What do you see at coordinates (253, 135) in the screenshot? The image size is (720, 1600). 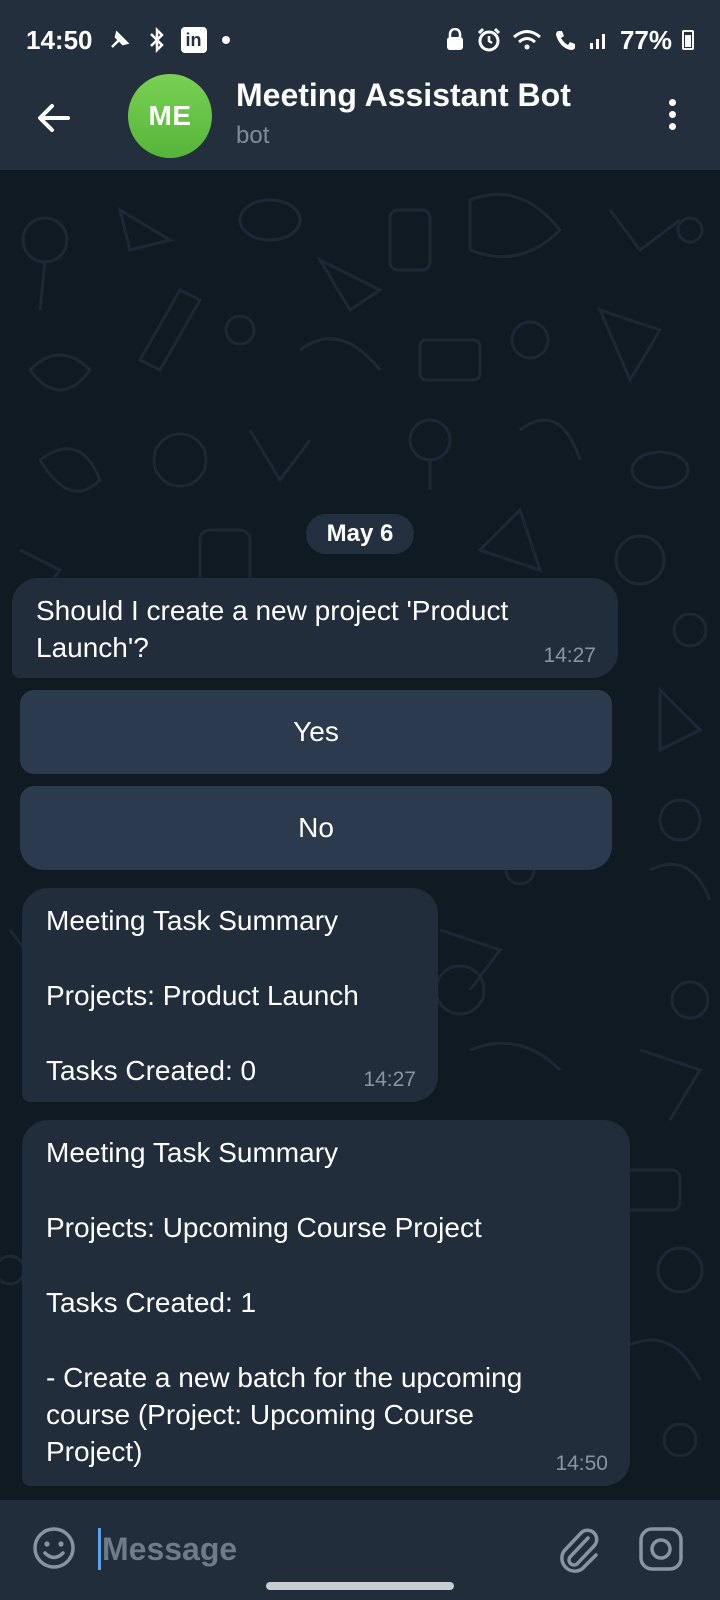 I see `chat-subtitle: bot` at bounding box center [253, 135].